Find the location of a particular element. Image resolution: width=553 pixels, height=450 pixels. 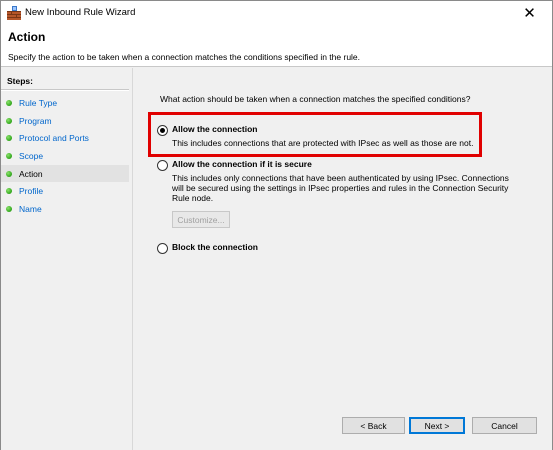

step-label: Program is located at coordinates (35, 120).